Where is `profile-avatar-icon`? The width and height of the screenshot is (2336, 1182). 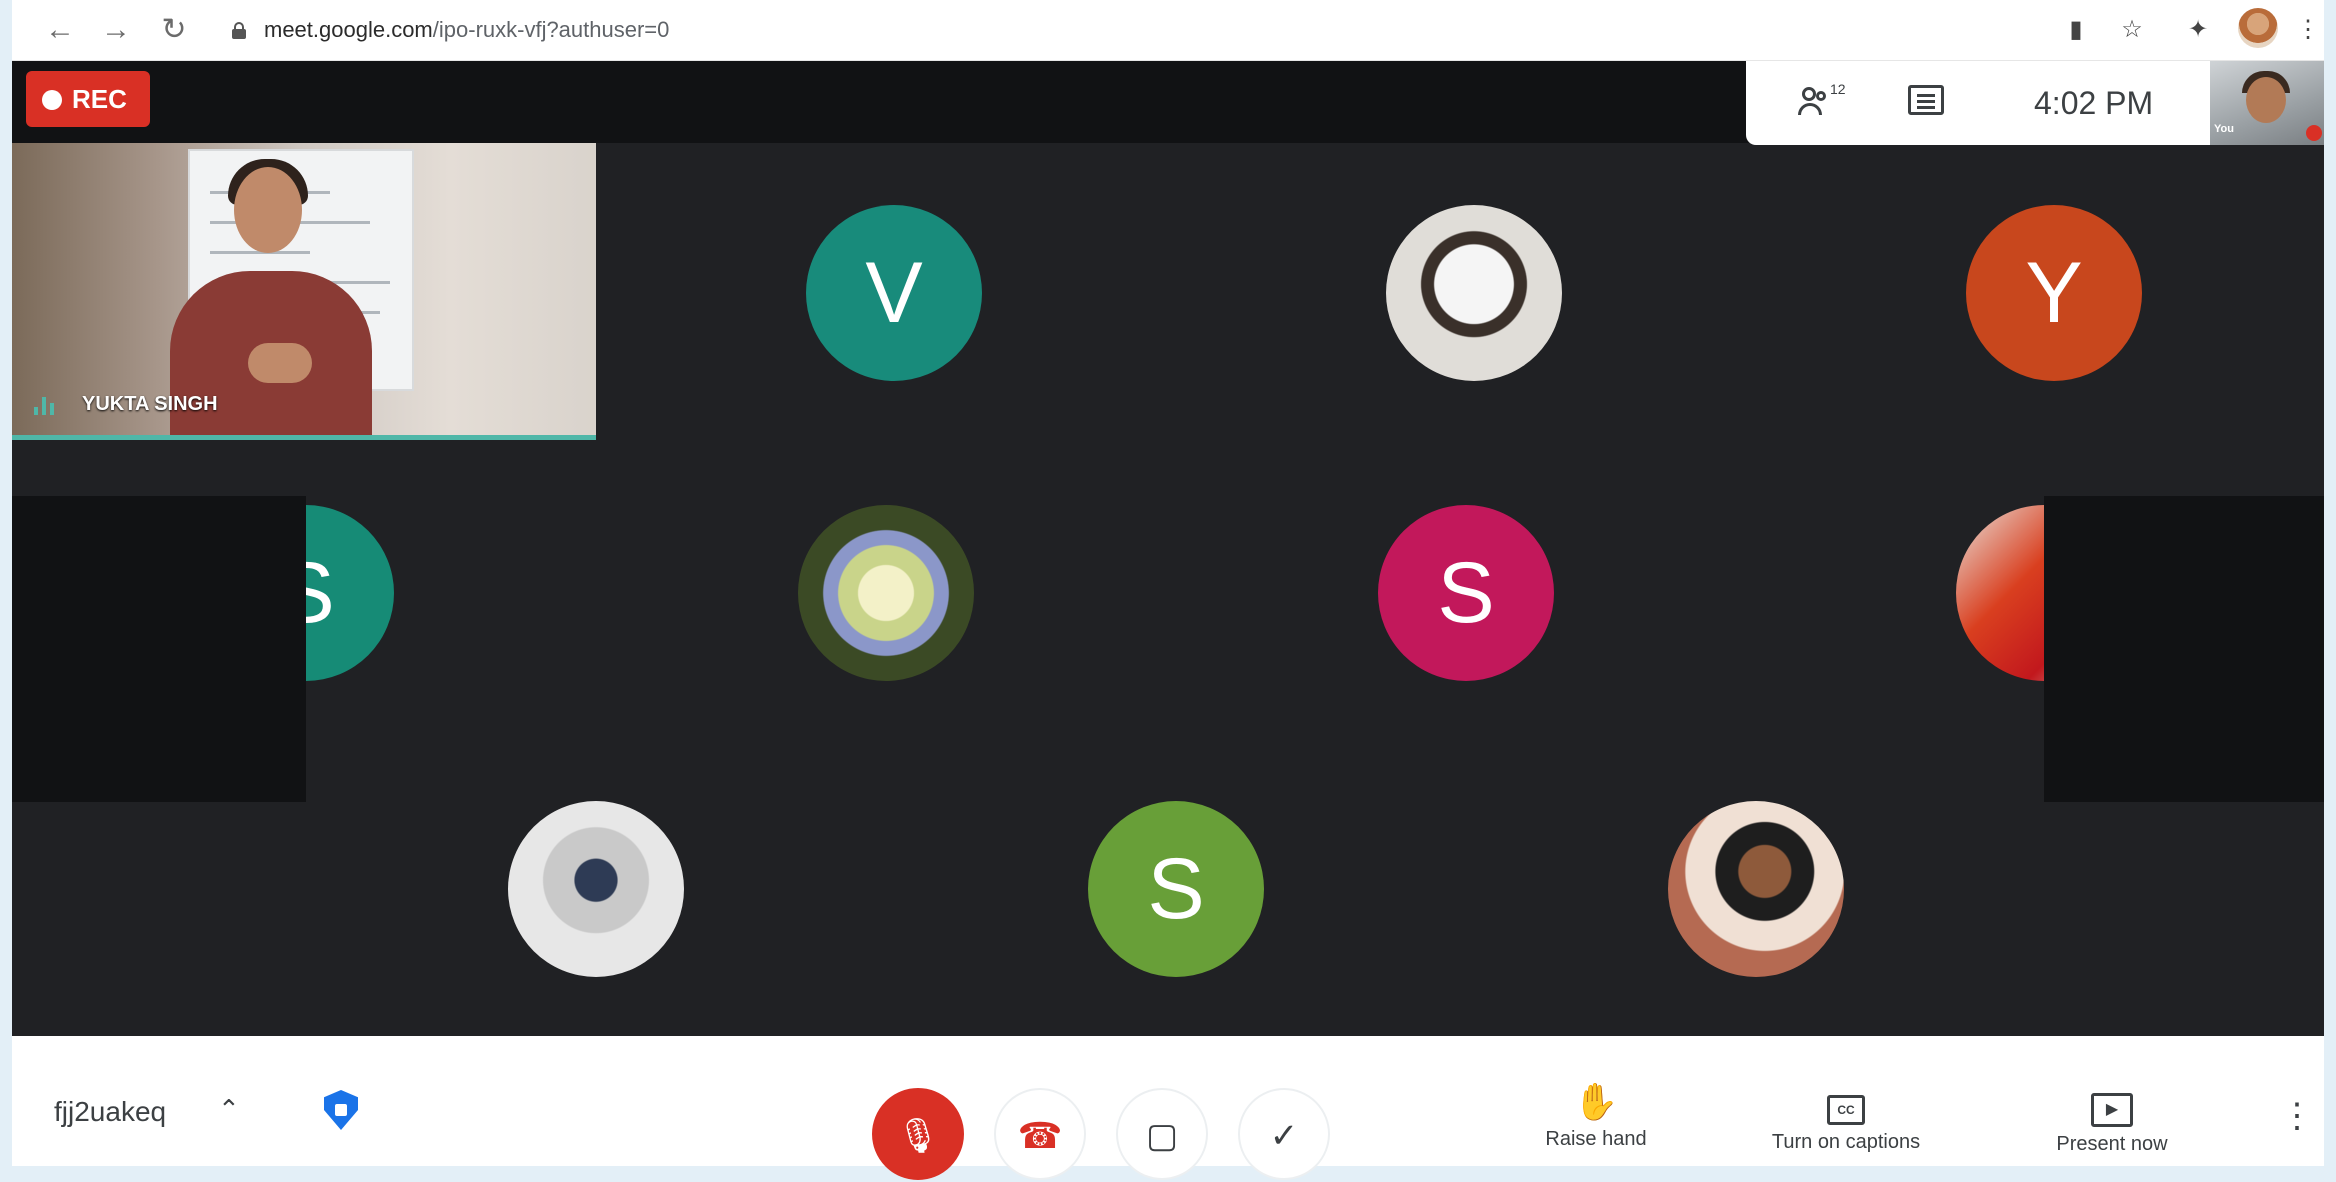 profile-avatar-icon is located at coordinates (2258, 28).